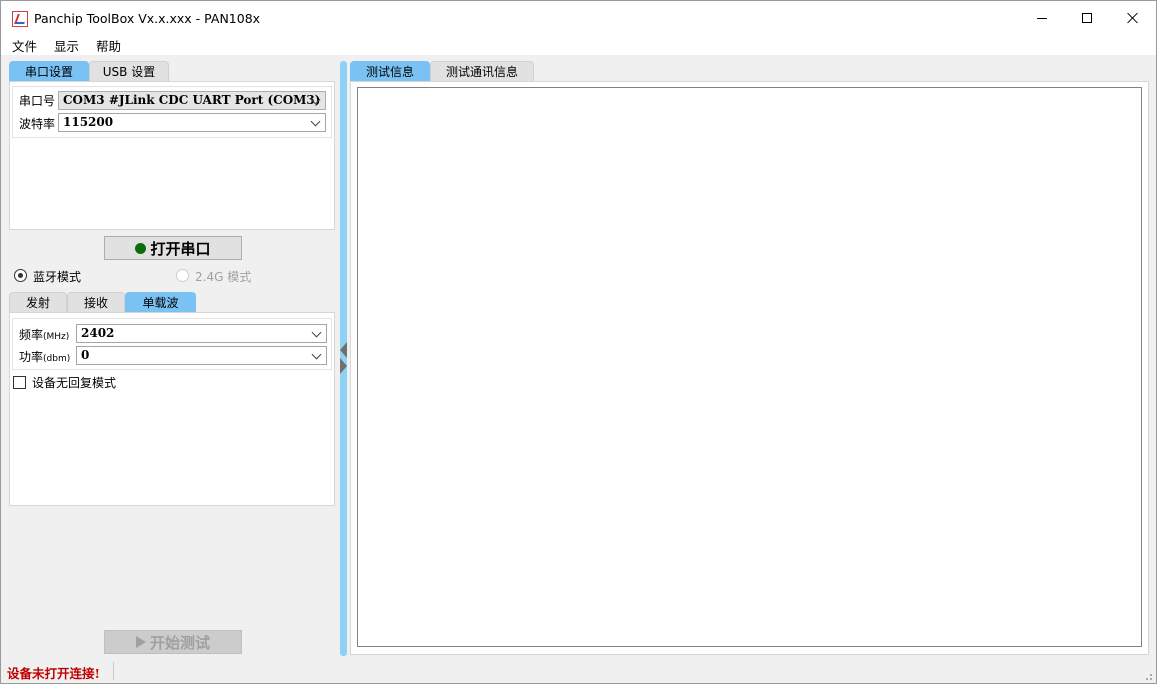 Image resolution: width=1157 pixels, height=684 pixels. I want to click on maximize-button, so click(1087, 18).